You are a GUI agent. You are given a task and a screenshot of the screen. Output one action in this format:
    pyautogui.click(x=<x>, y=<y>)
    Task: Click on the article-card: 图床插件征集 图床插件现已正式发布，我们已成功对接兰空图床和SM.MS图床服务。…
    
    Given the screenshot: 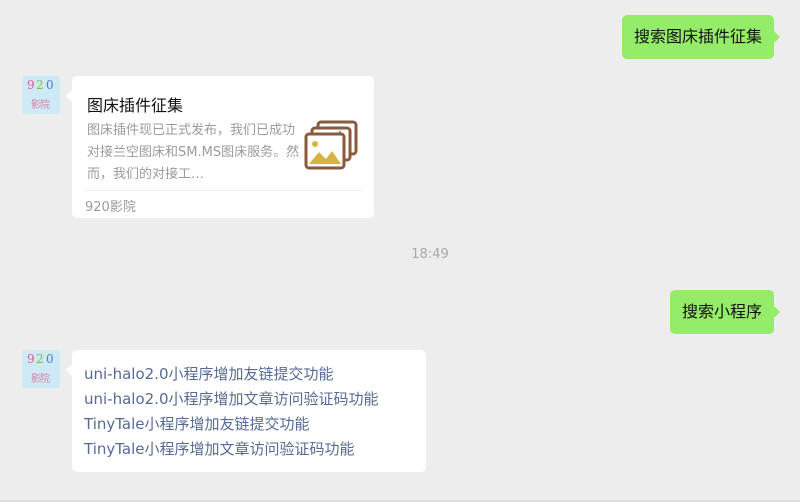 What is the action you would take?
    pyautogui.click(x=220, y=147)
    